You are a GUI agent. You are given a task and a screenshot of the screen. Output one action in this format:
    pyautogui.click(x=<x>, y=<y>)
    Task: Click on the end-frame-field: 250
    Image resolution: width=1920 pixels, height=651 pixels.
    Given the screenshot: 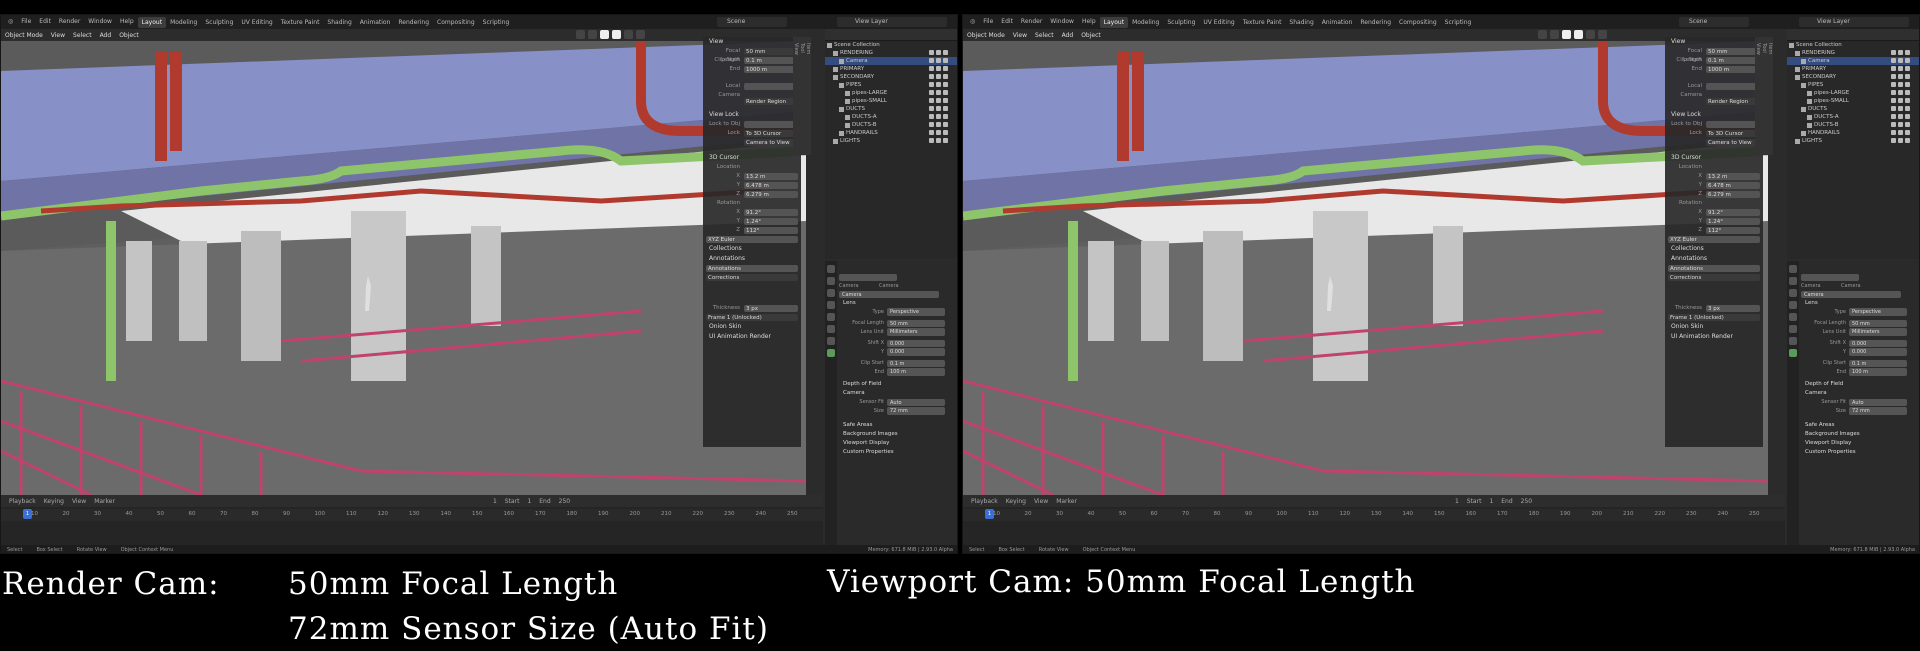 What is the action you would take?
    pyautogui.click(x=1526, y=501)
    